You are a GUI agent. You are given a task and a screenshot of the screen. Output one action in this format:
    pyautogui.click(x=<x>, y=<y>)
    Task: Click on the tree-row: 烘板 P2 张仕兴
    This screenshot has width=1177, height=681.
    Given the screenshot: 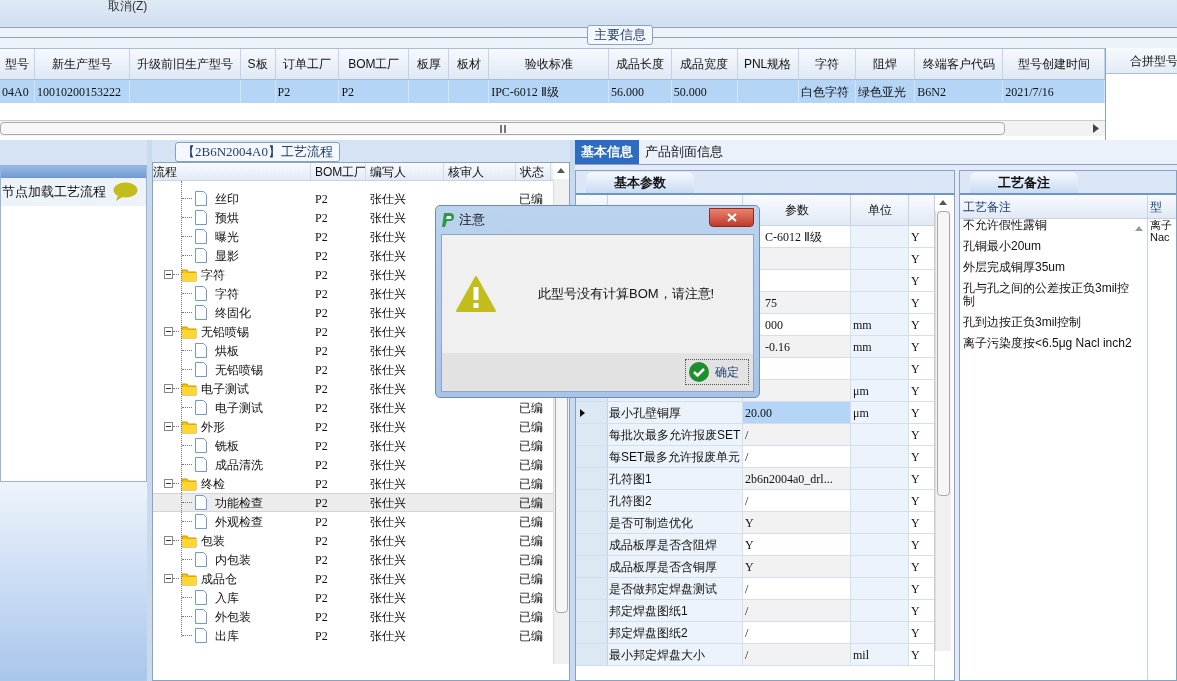 What is the action you would take?
    pyautogui.click(x=353, y=350)
    